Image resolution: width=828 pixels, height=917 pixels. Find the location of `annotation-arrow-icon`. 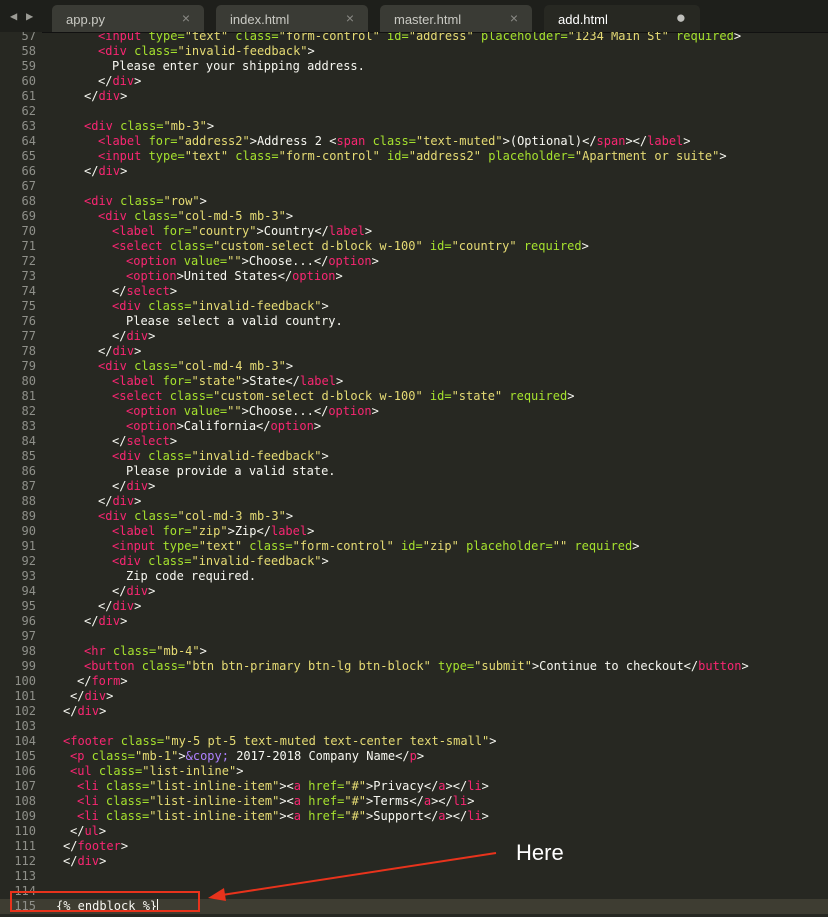

annotation-arrow-icon is located at coordinates (352, 876).